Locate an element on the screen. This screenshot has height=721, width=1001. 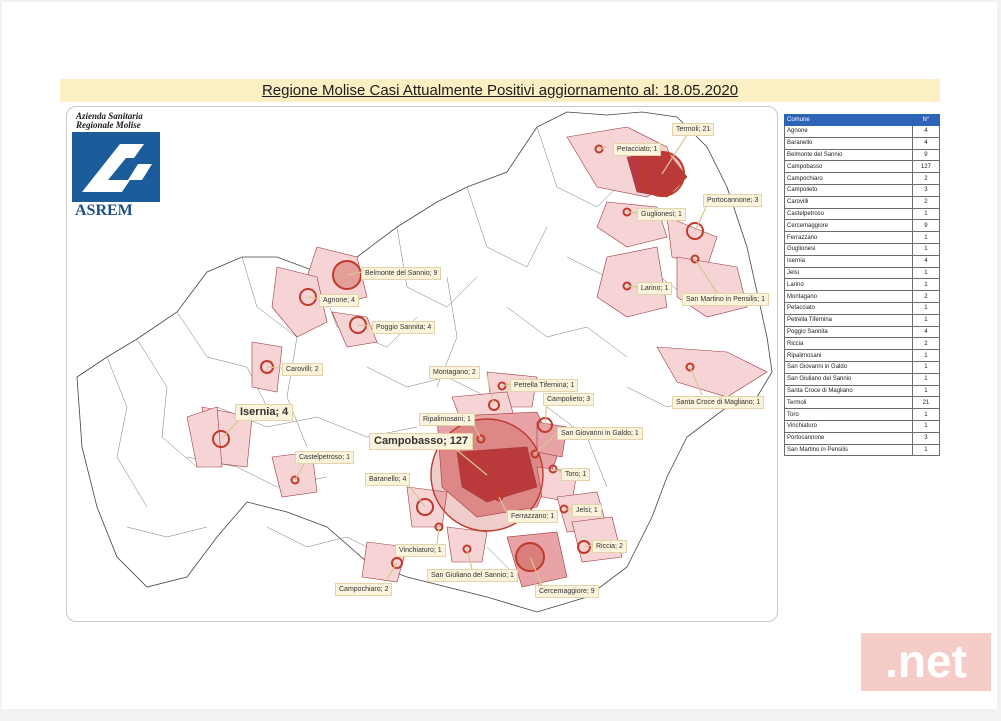
label-cercemaggiore: Cercemaggiore; 9 is located at coordinates (567, 591).